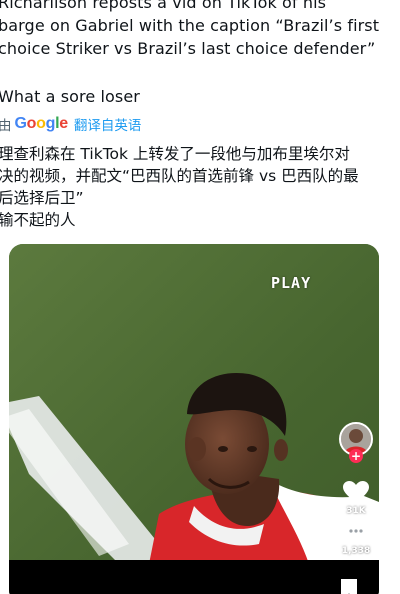 This screenshot has width=400, height=594. I want to click on comment-count: 1,338, so click(356, 551).